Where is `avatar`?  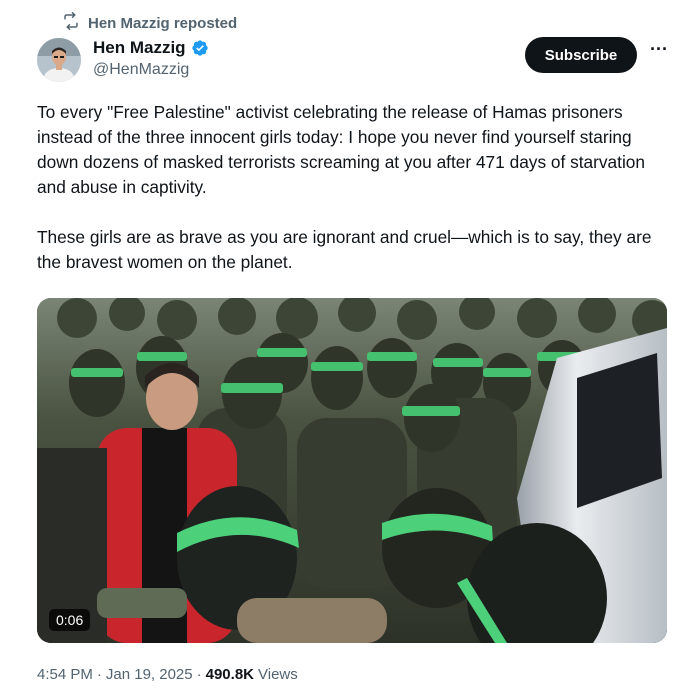 avatar is located at coordinates (59, 60).